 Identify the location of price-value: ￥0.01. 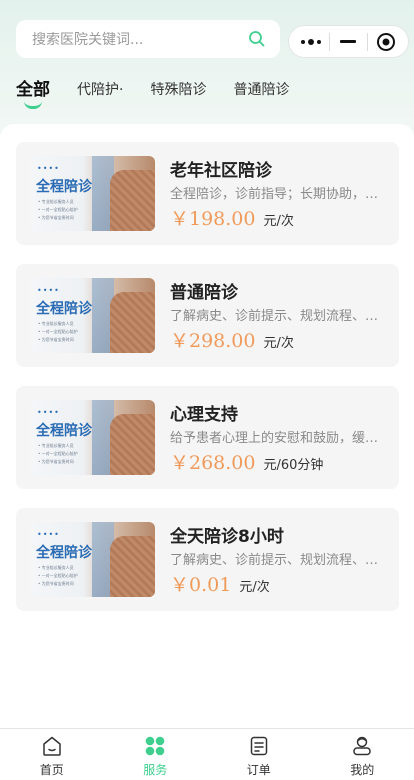
(201, 585).